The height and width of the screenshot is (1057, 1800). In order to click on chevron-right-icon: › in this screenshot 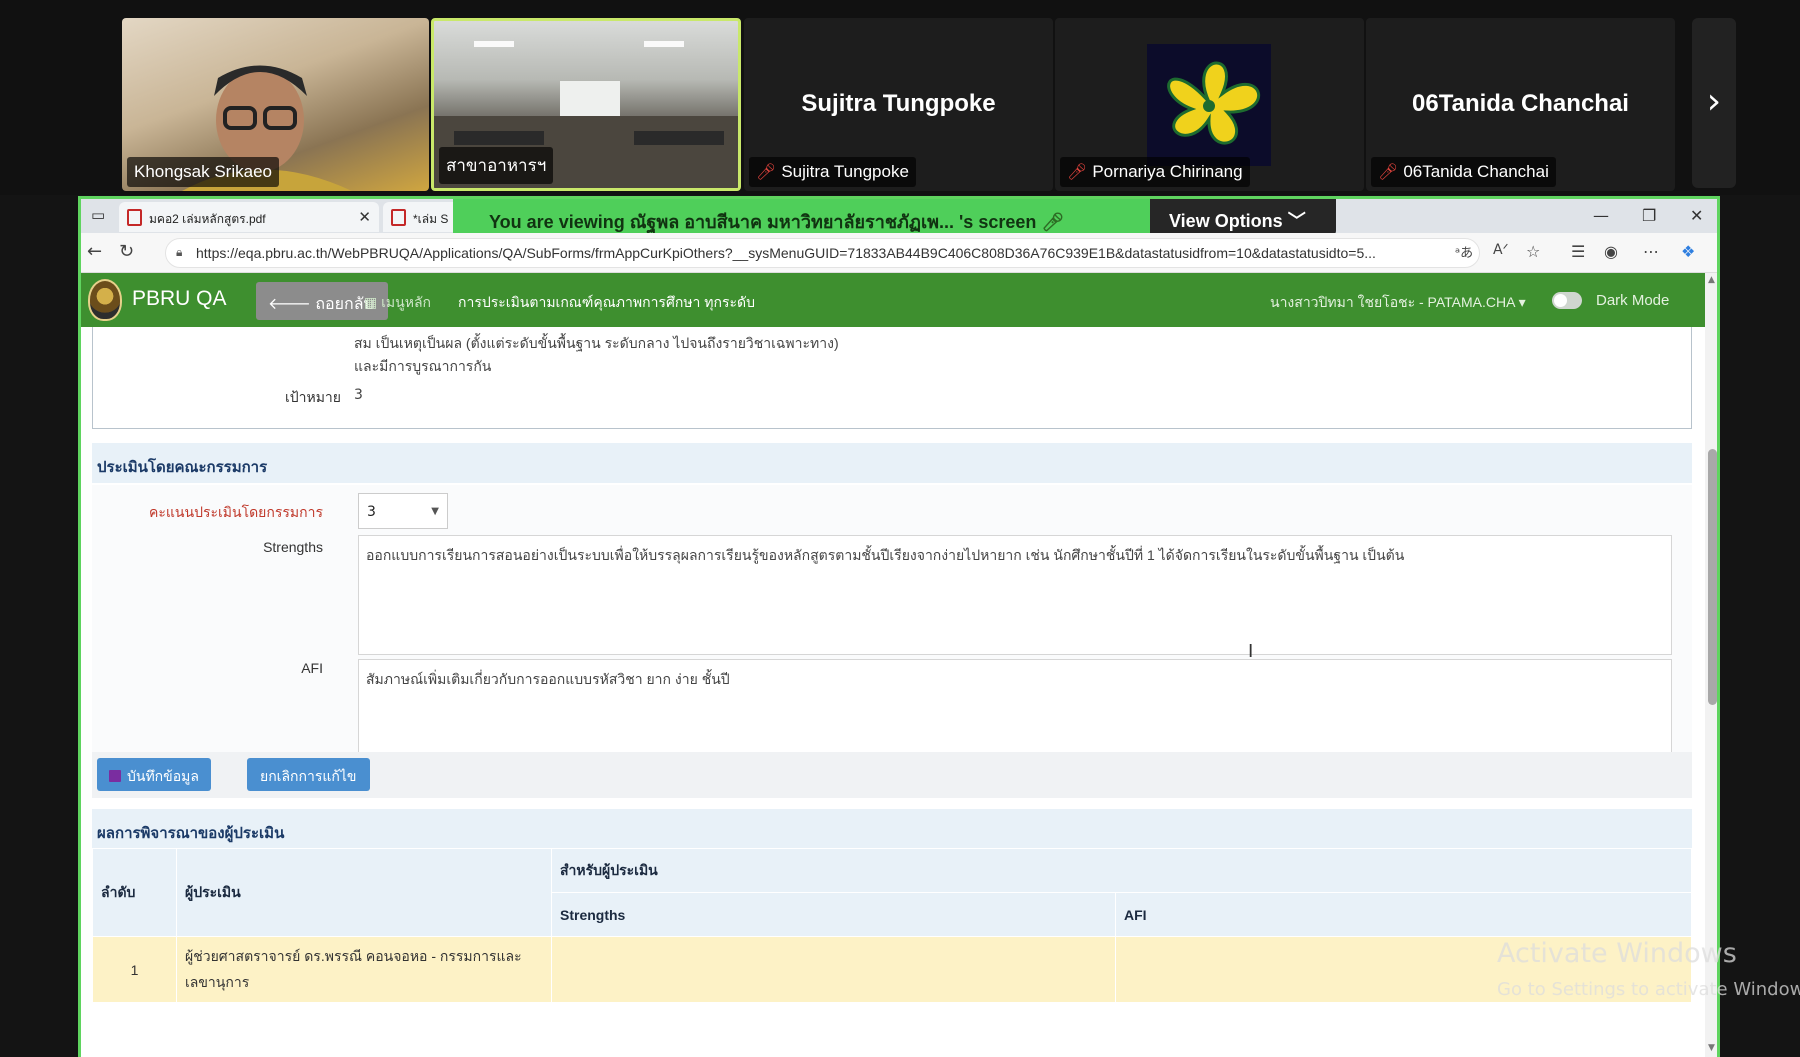, I will do `click(1714, 101)`.